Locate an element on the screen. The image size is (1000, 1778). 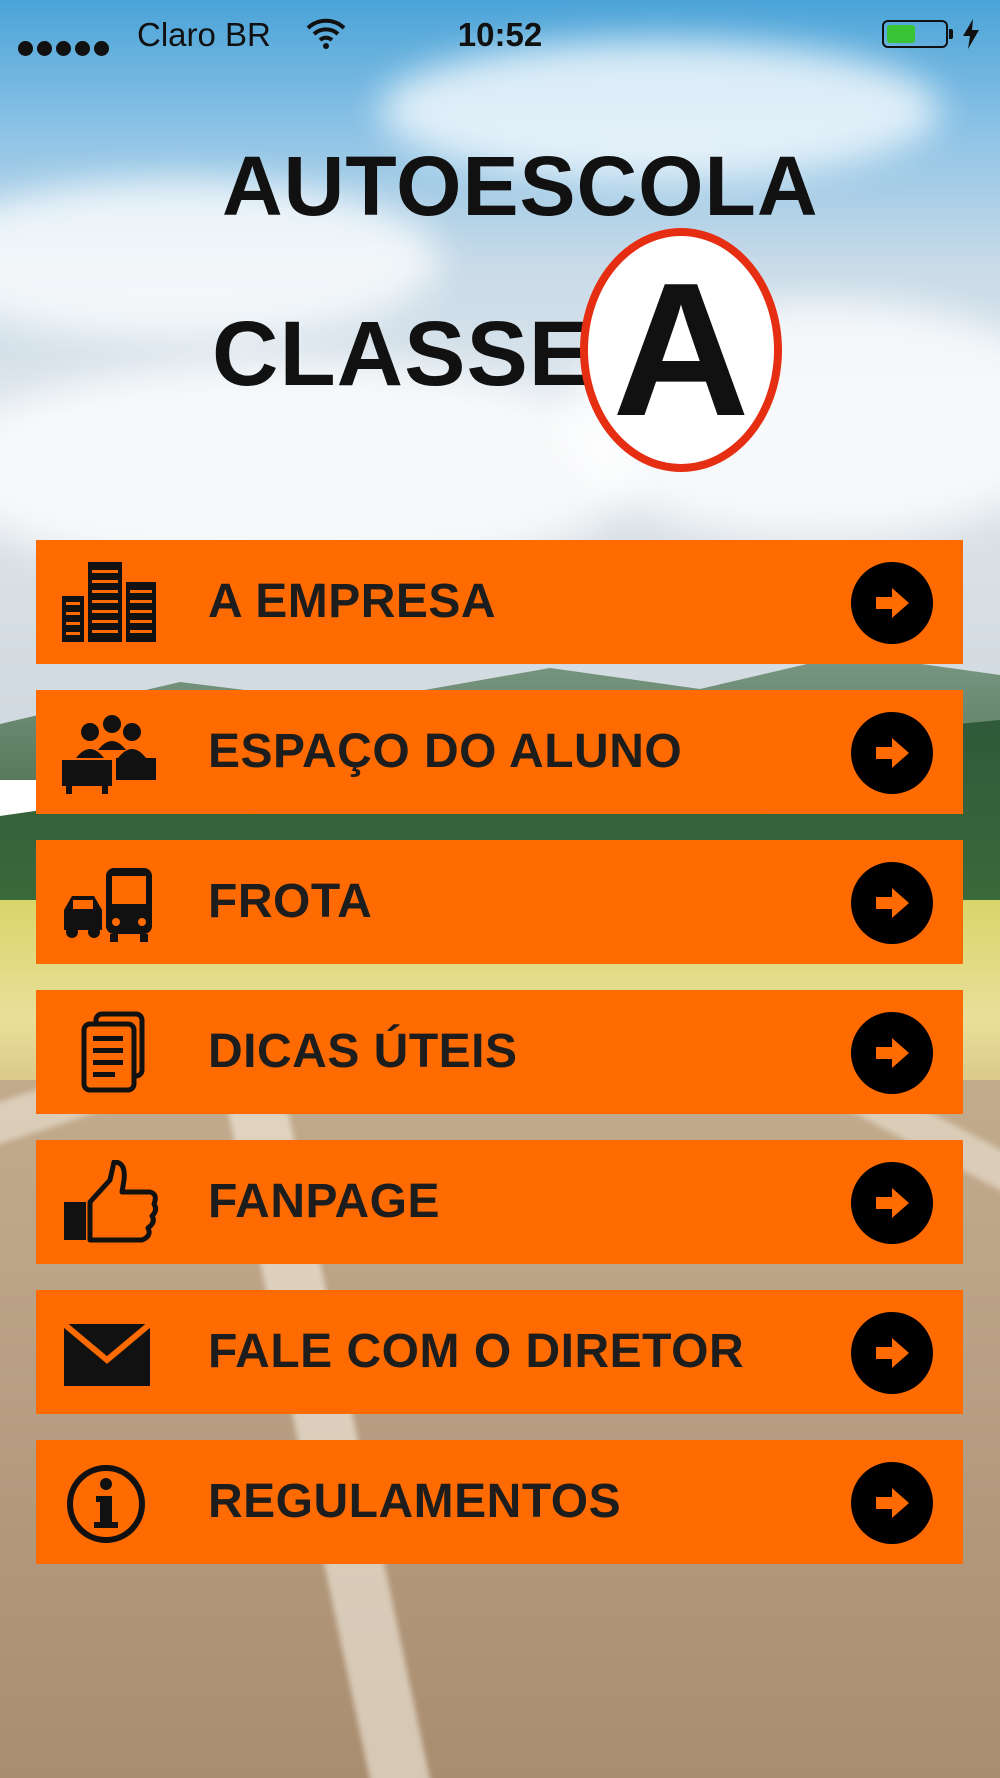
menu-item-label: DICAS ÚTEIS is located at coordinates (363, 1051).